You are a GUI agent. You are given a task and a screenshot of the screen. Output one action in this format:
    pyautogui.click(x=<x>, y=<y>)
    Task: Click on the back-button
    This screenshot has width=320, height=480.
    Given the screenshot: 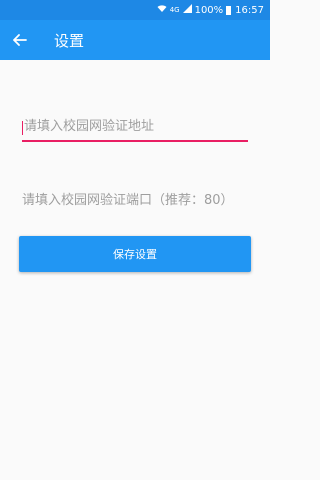 What is the action you would take?
    pyautogui.click(x=20, y=40)
    